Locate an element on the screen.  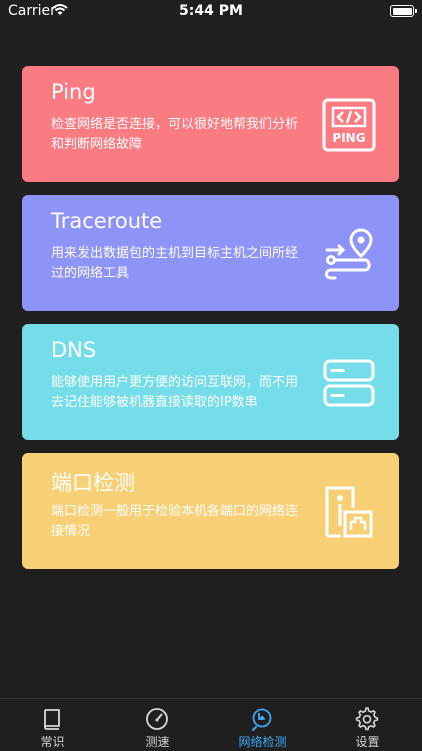
tab-speed-test: 测速 is located at coordinates (157, 725).